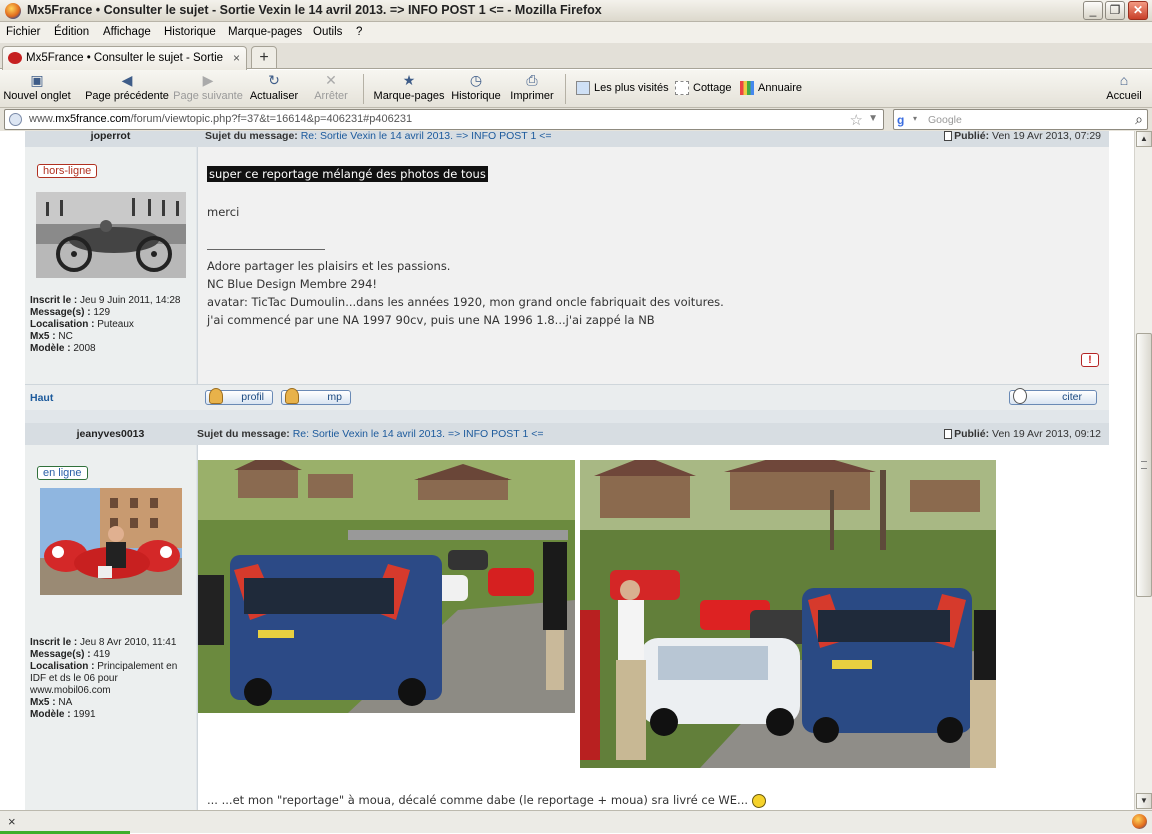 This screenshot has height=834, width=1152. Describe the element at coordinates (84, 348) in the screenshot. I see `author-model: 2008` at that location.